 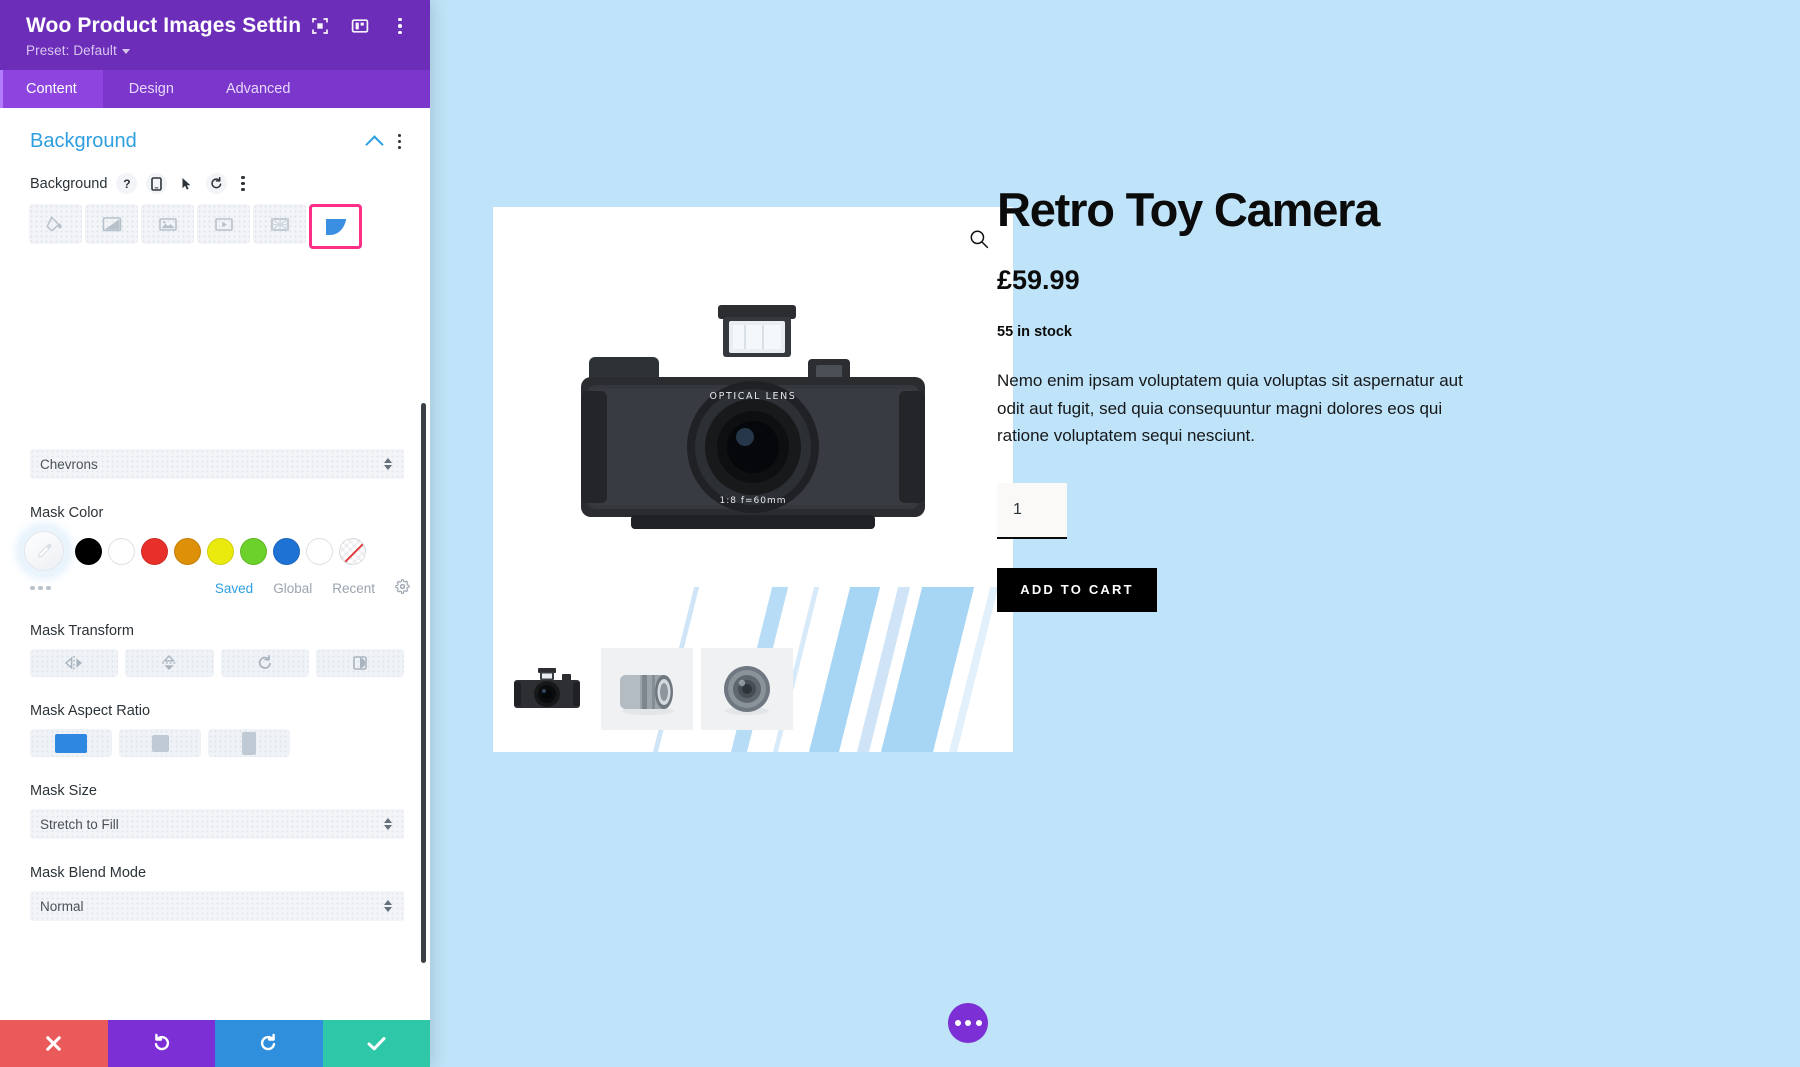 I want to click on swatch-blue, so click(x=286, y=551).